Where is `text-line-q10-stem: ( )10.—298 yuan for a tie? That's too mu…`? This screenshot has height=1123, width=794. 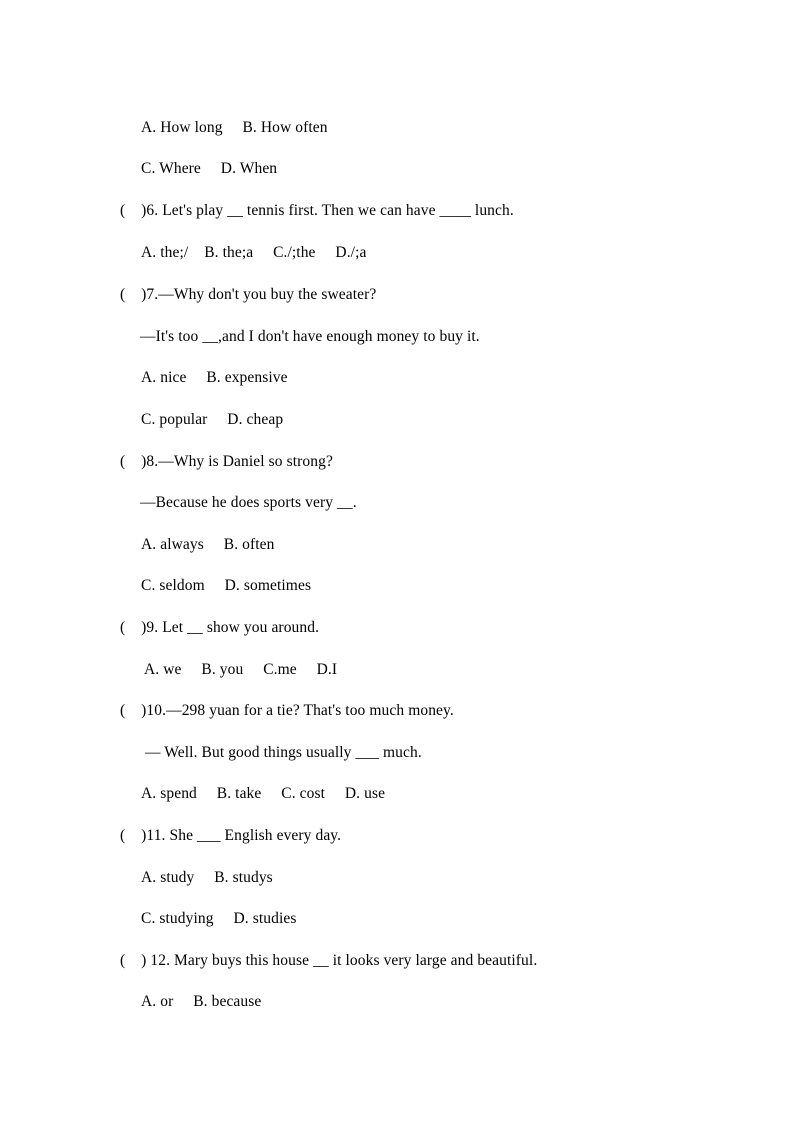 text-line-q10-stem: ( )10.—298 yuan for a tie? That's too mu… is located at coordinates (287, 710).